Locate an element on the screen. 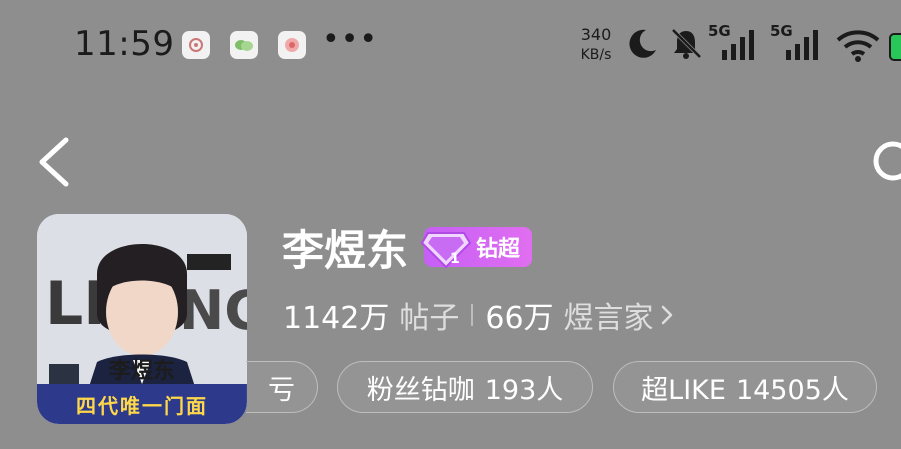 This screenshot has height=449, width=901. more-dots: ••• is located at coordinates (350, 39).